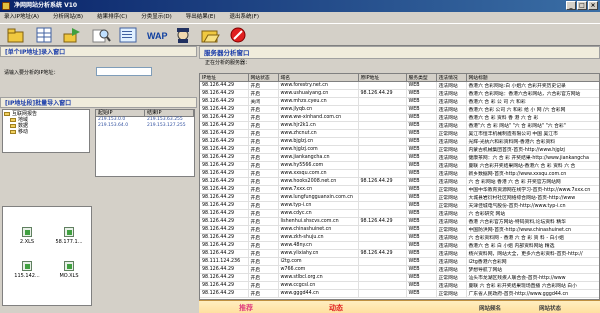 This screenshot has width=600, height=313. I want to click on wap-icon: WAP, so click(157, 35).